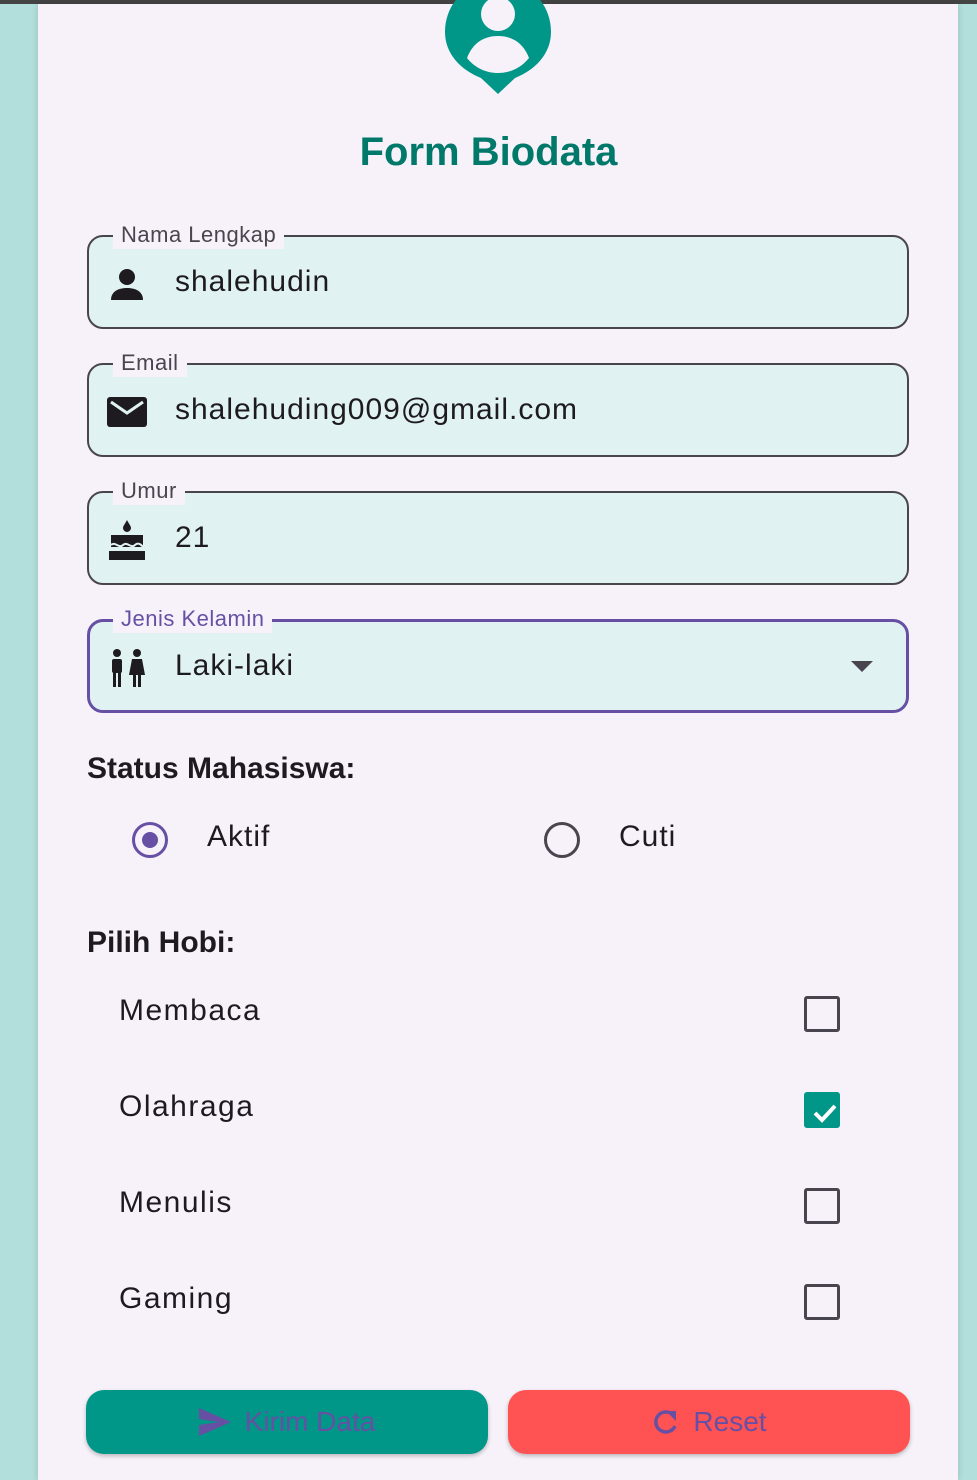 This screenshot has height=1480, width=977. What do you see at coordinates (176, 1202) in the screenshot?
I see `hobby-label-menulis: Menulis` at bounding box center [176, 1202].